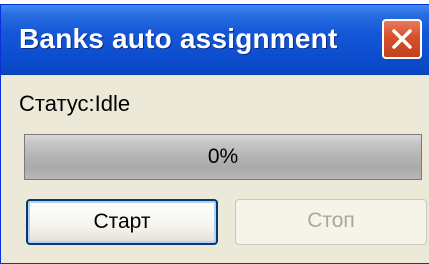 The image size is (429, 264). I want to click on close-icon, so click(402, 39).